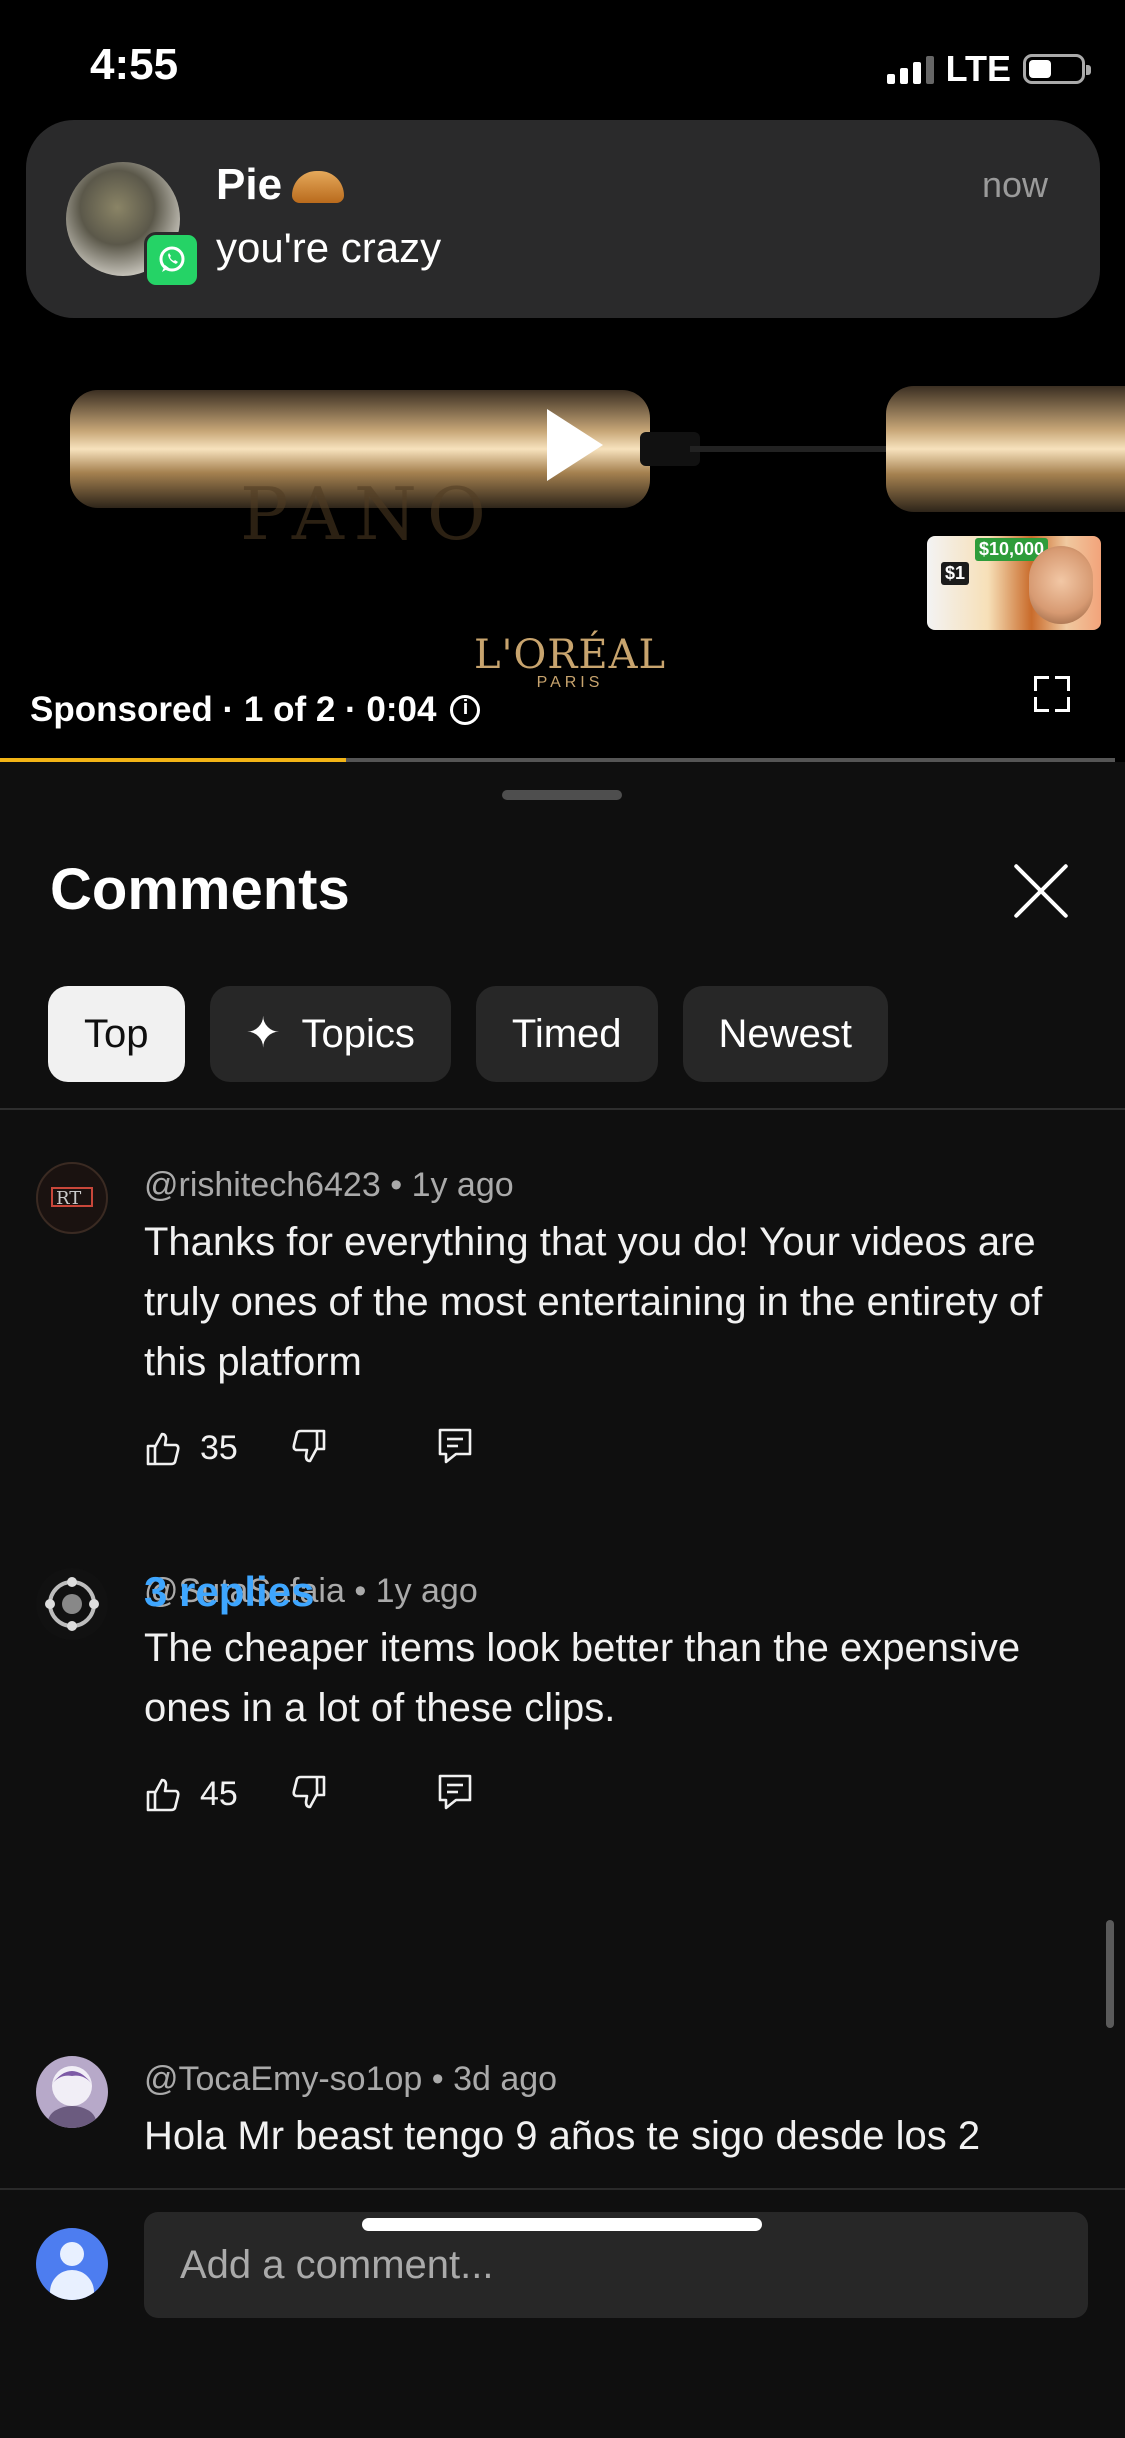 The width and height of the screenshot is (1125, 2438). I want to click on signal-icon, so click(910, 69).